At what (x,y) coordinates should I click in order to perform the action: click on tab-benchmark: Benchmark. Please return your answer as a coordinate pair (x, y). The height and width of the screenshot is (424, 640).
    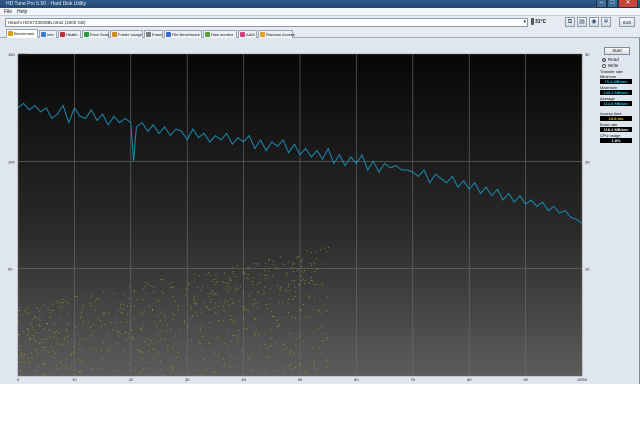
    Looking at the image, I should click on (22, 33).